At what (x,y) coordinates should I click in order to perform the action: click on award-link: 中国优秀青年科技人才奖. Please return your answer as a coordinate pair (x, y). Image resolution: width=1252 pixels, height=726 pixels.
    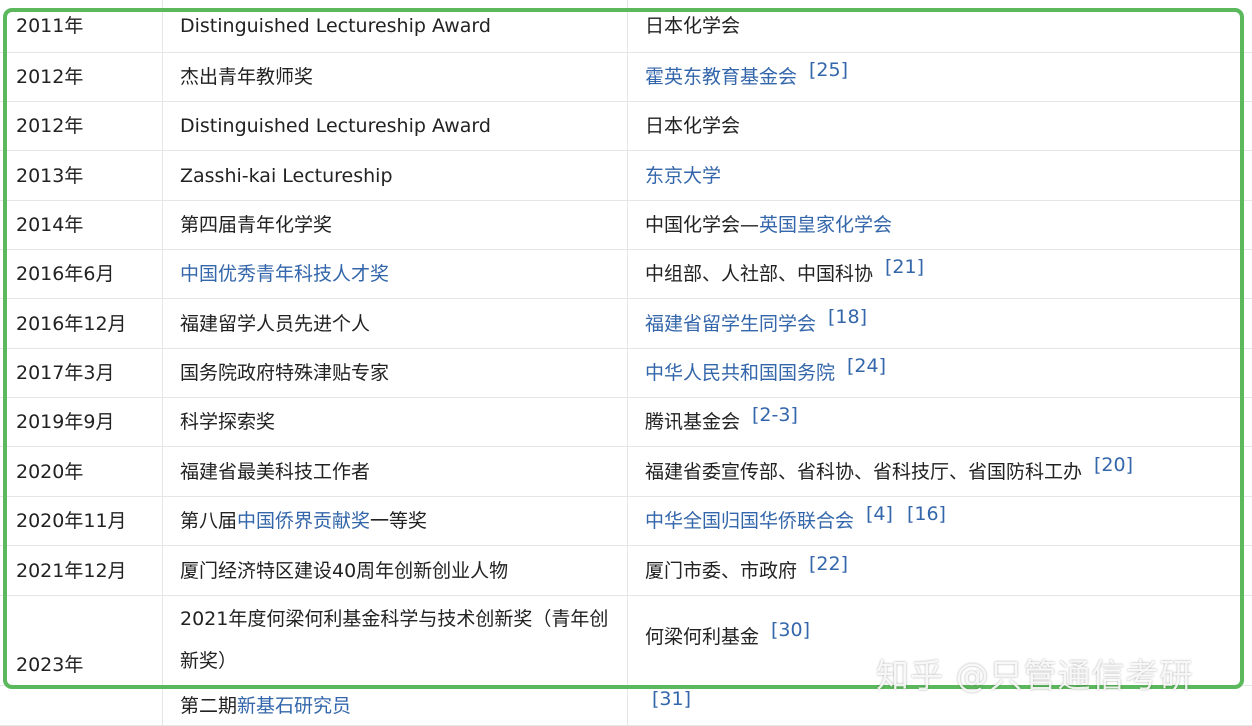
    Looking at the image, I should click on (284, 274).